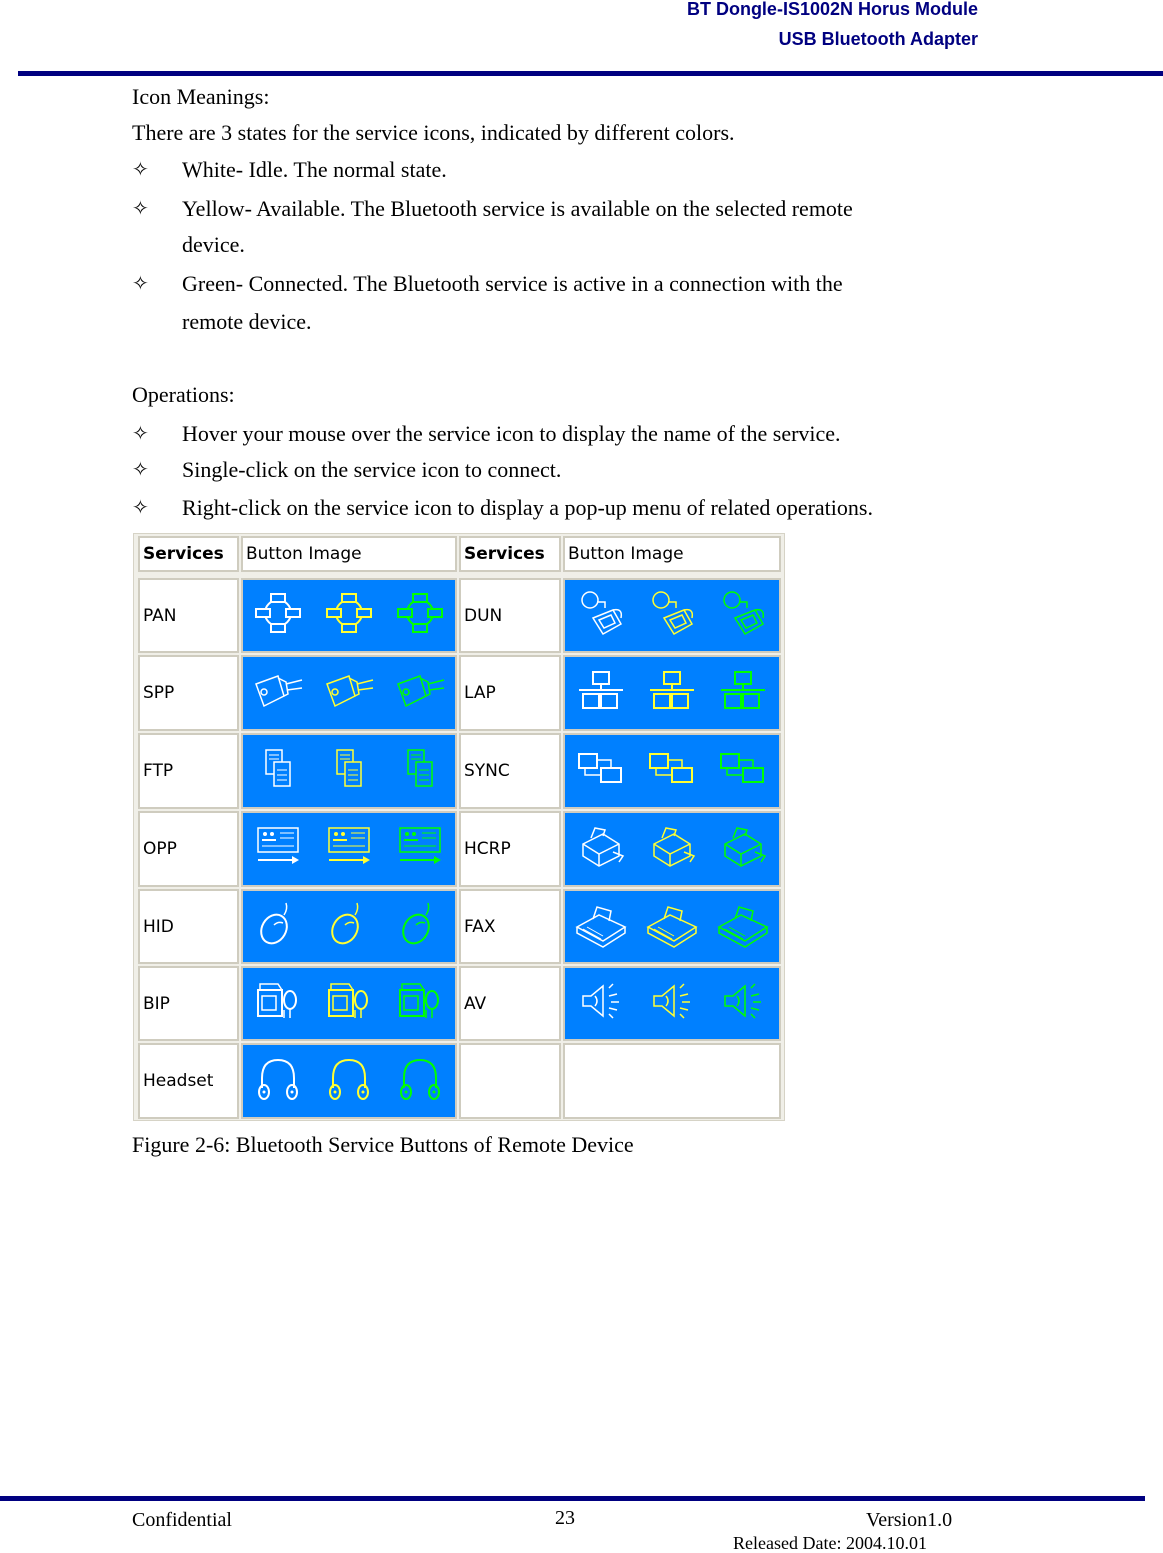 This screenshot has width=1163, height=1553. What do you see at coordinates (188, 849) in the screenshot?
I see `service-name-cell: OPP` at bounding box center [188, 849].